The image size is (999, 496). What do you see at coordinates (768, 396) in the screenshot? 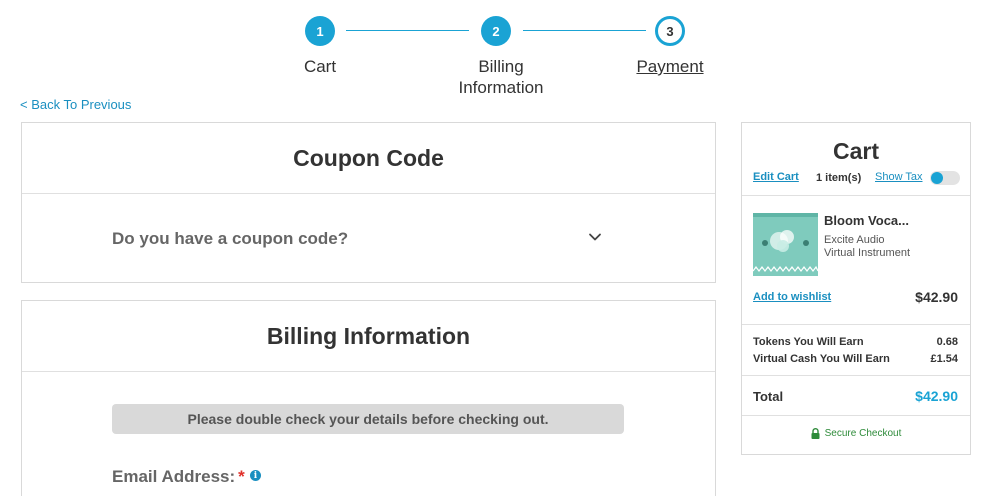
I see `total-label: Total` at bounding box center [768, 396].